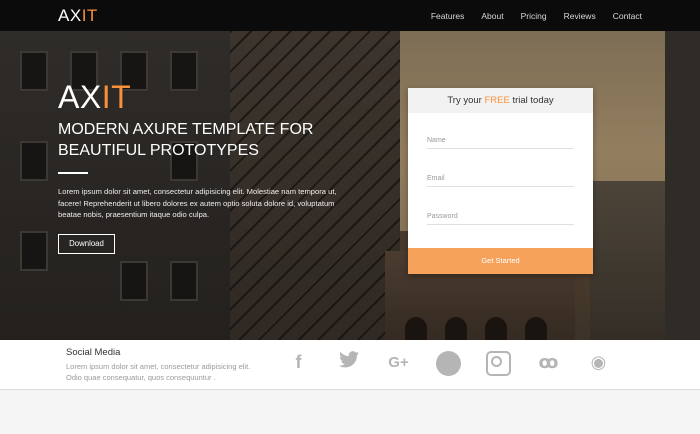 This screenshot has width=700, height=434. Describe the element at coordinates (70, 15) in the screenshot. I see `logo-text-a: AX` at that location.